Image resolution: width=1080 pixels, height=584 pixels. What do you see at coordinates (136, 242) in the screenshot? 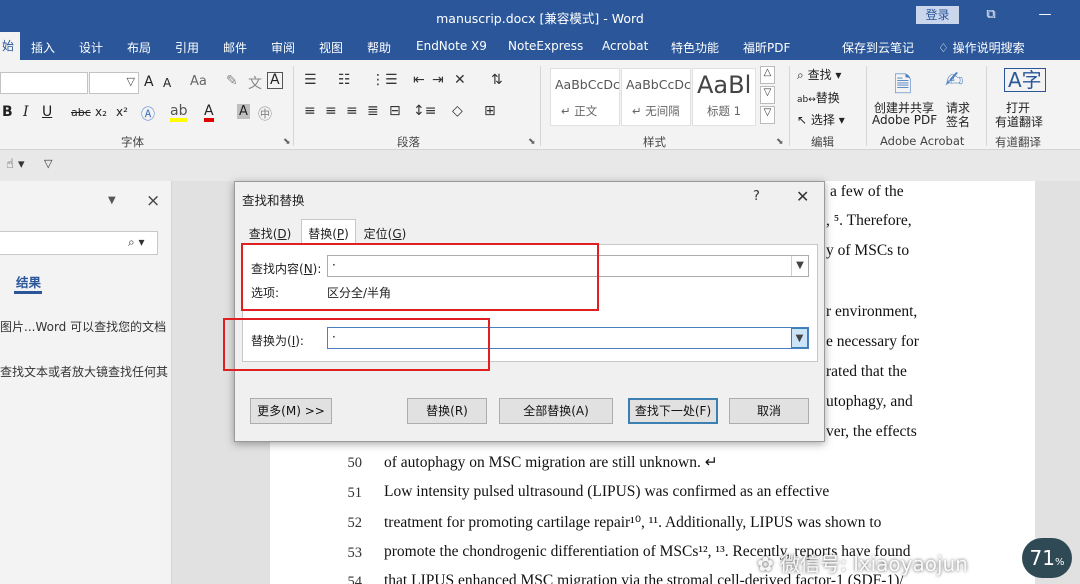
I see `search-icon: ⌕ ▾` at bounding box center [136, 242].